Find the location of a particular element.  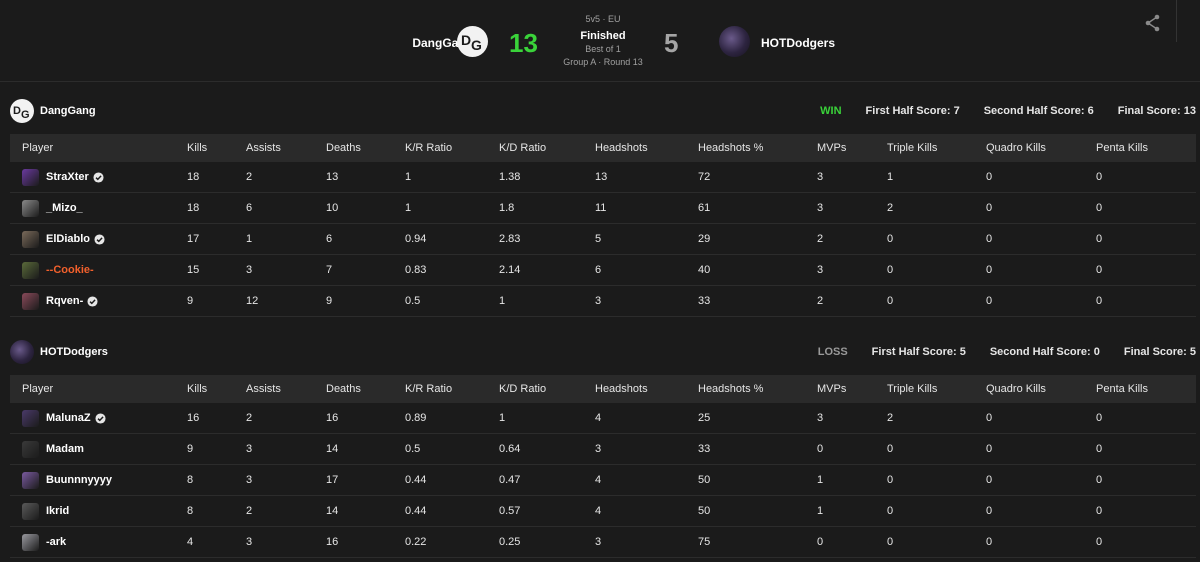

team-b-name: HOTDodgers is located at coordinates (798, 43).